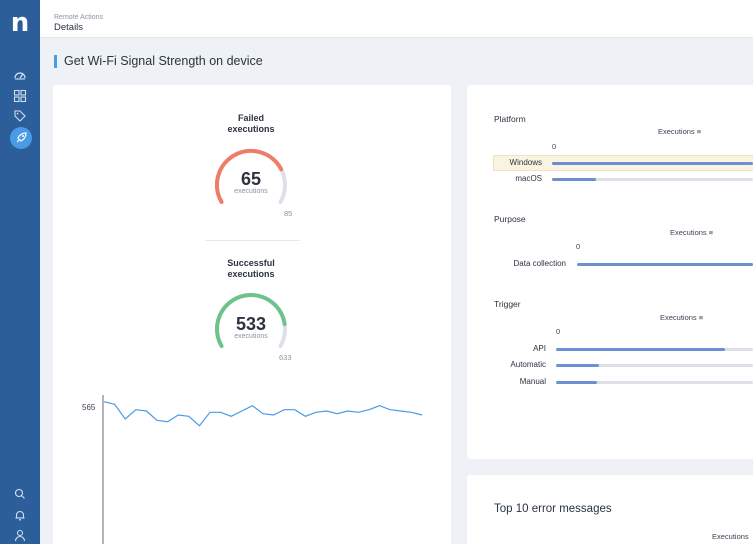 This screenshot has width=753, height=544. Describe the element at coordinates (554, 146) in the screenshot. I see `platform-axis-tick: 0` at that location.